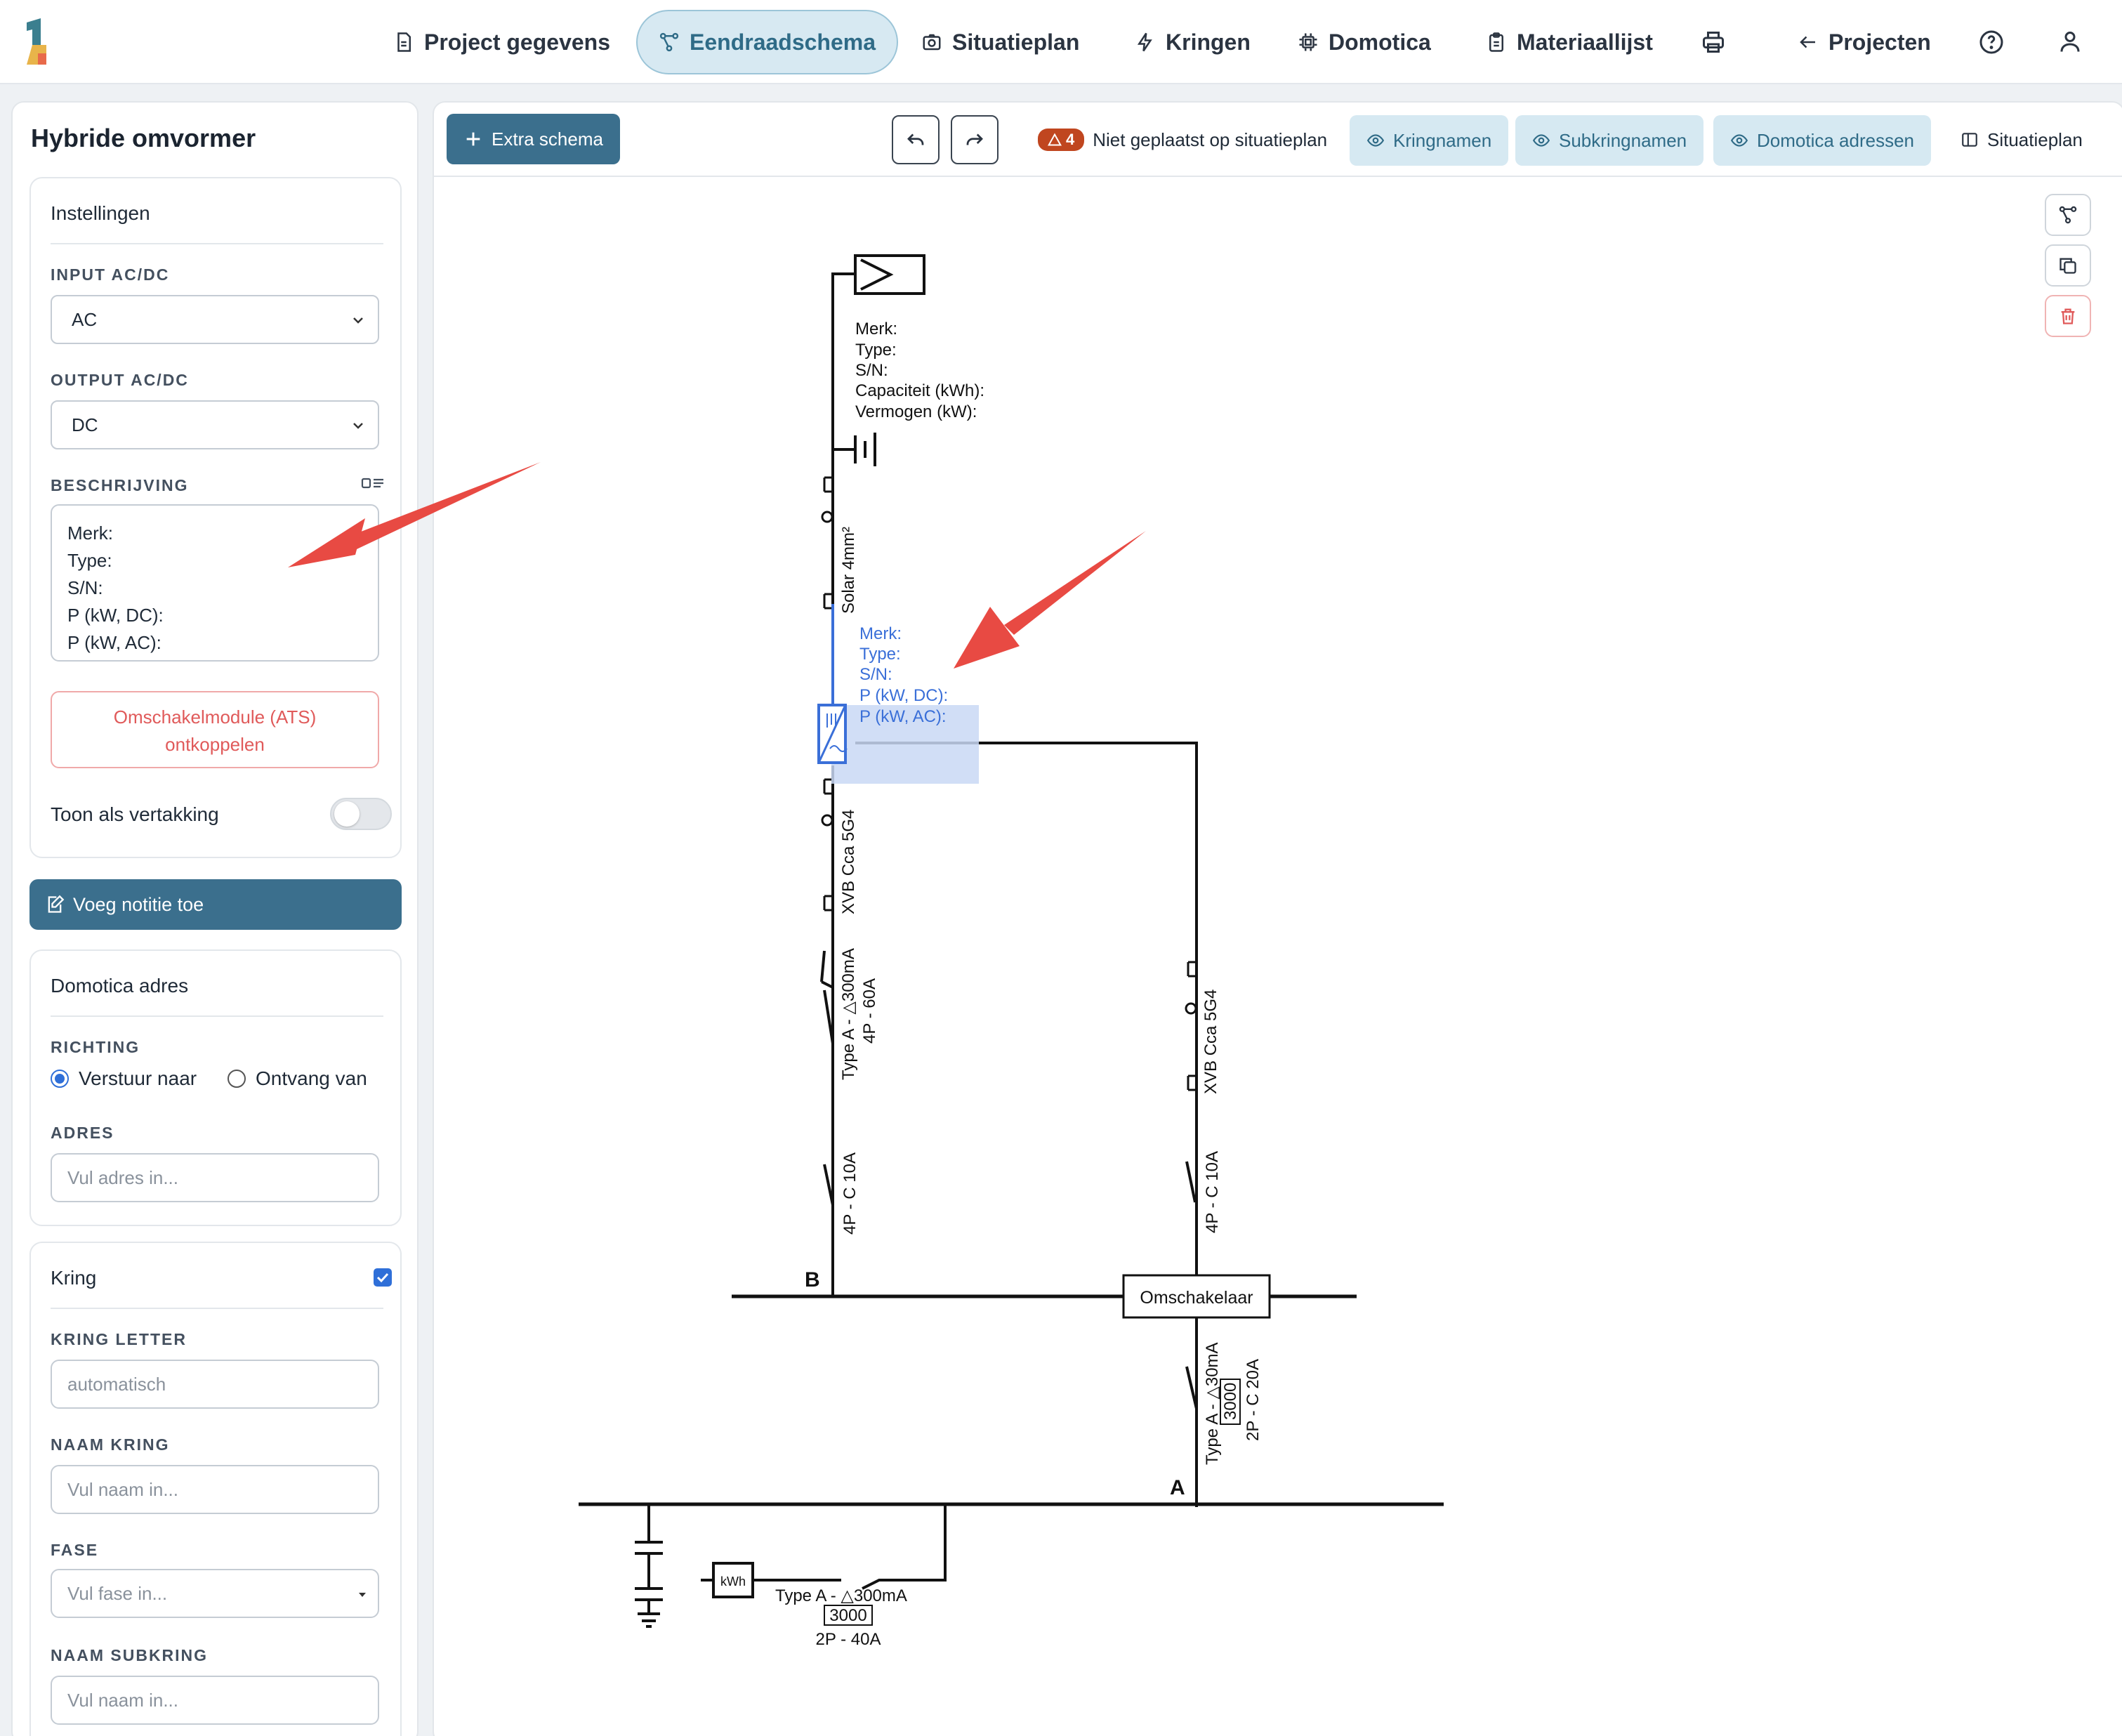  What do you see at coordinates (850, 1193) in the screenshot?
I see `breaker-left-label: 4P - C 10A` at bounding box center [850, 1193].